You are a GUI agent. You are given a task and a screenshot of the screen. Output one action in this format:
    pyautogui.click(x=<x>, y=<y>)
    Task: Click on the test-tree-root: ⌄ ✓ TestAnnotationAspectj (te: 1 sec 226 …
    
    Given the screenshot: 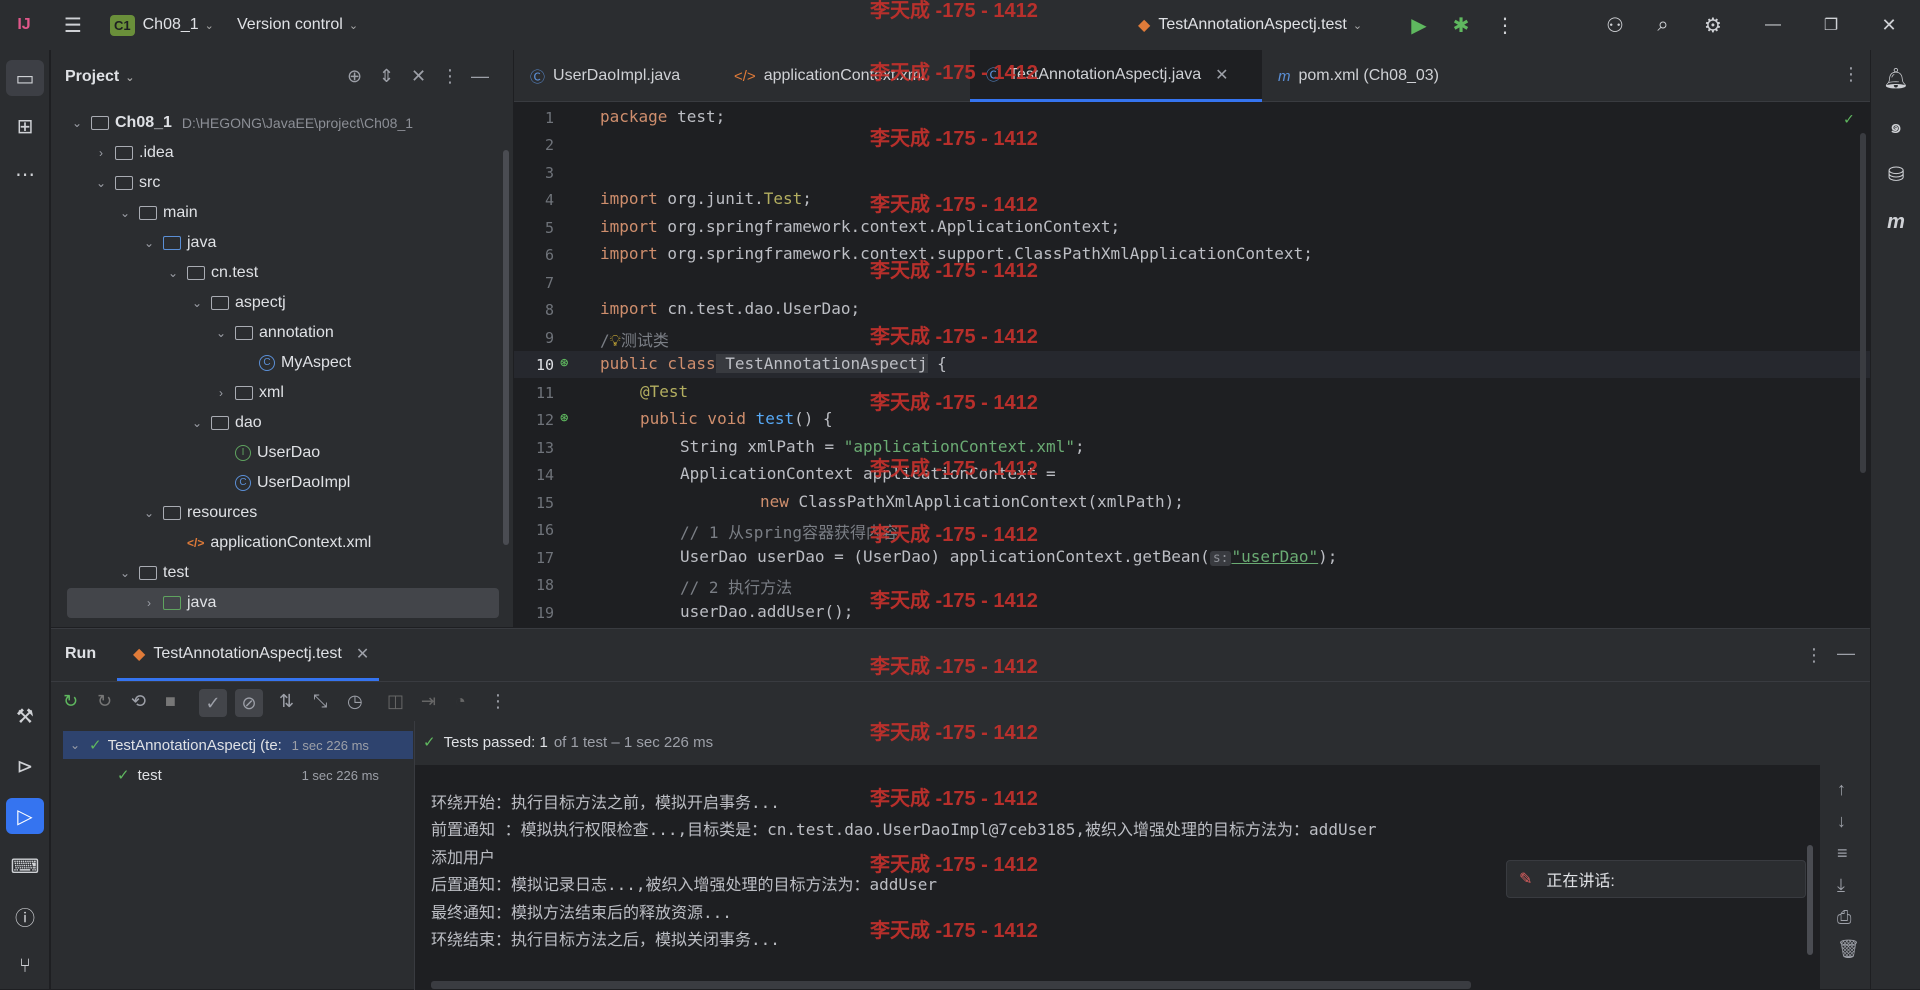 What is the action you would take?
    pyautogui.click(x=238, y=745)
    